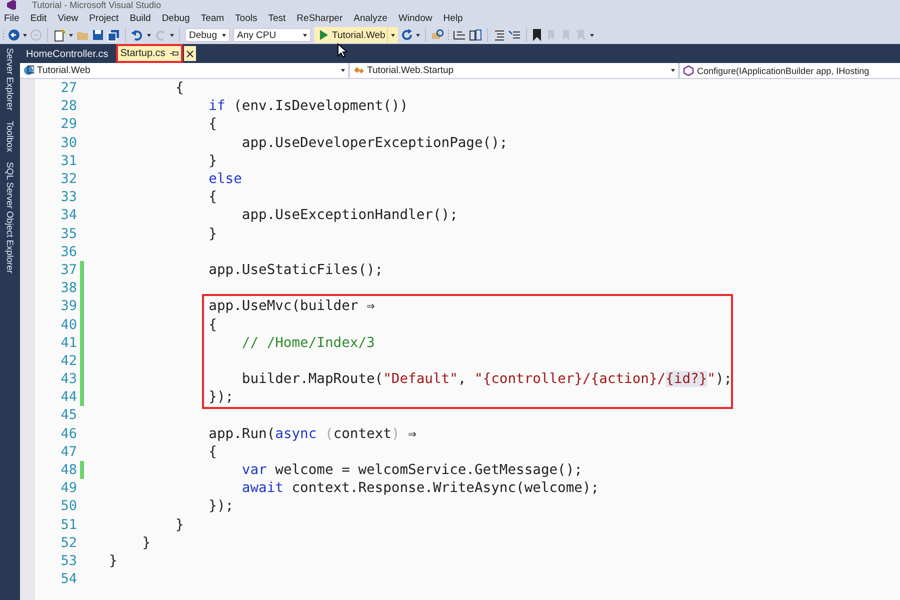 This screenshot has width=900, height=600. I want to click on line-number: 45, so click(68, 415).